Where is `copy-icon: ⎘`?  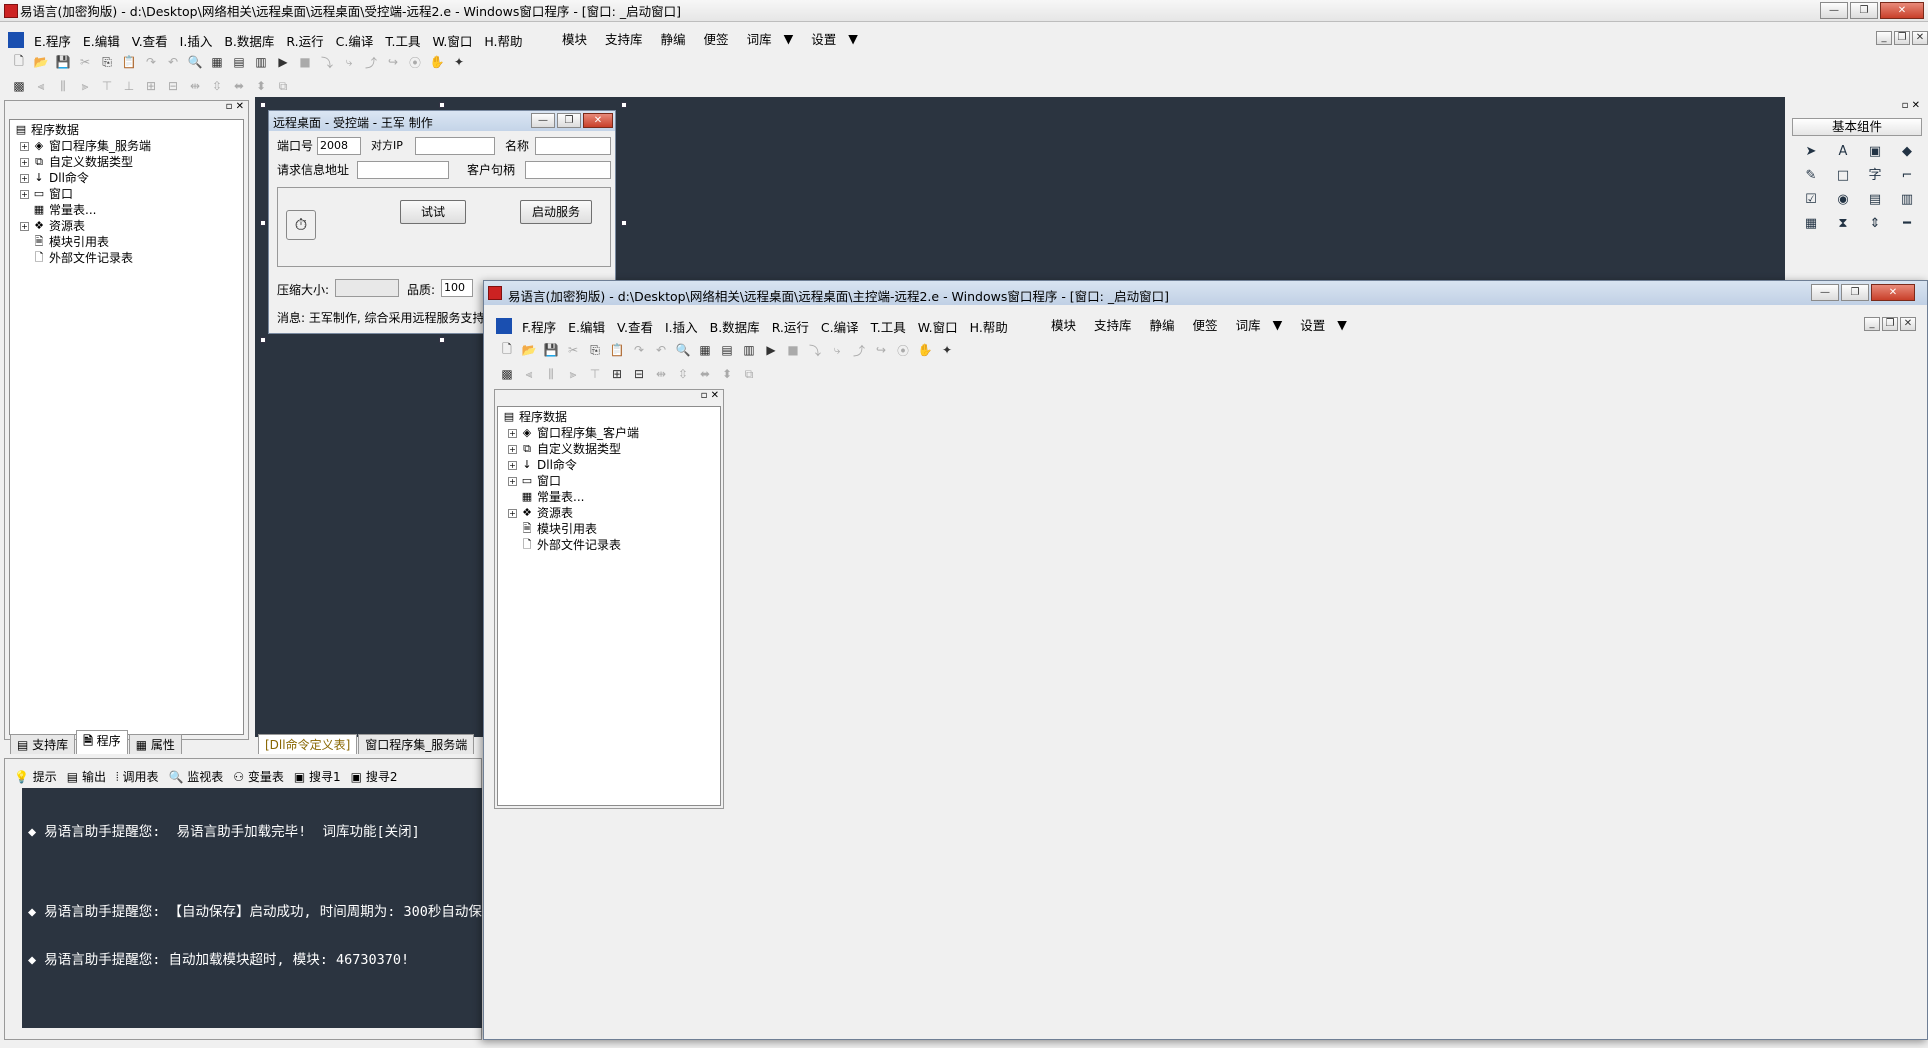 copy-icon: ⎘ is located at coordinates (107, 62).